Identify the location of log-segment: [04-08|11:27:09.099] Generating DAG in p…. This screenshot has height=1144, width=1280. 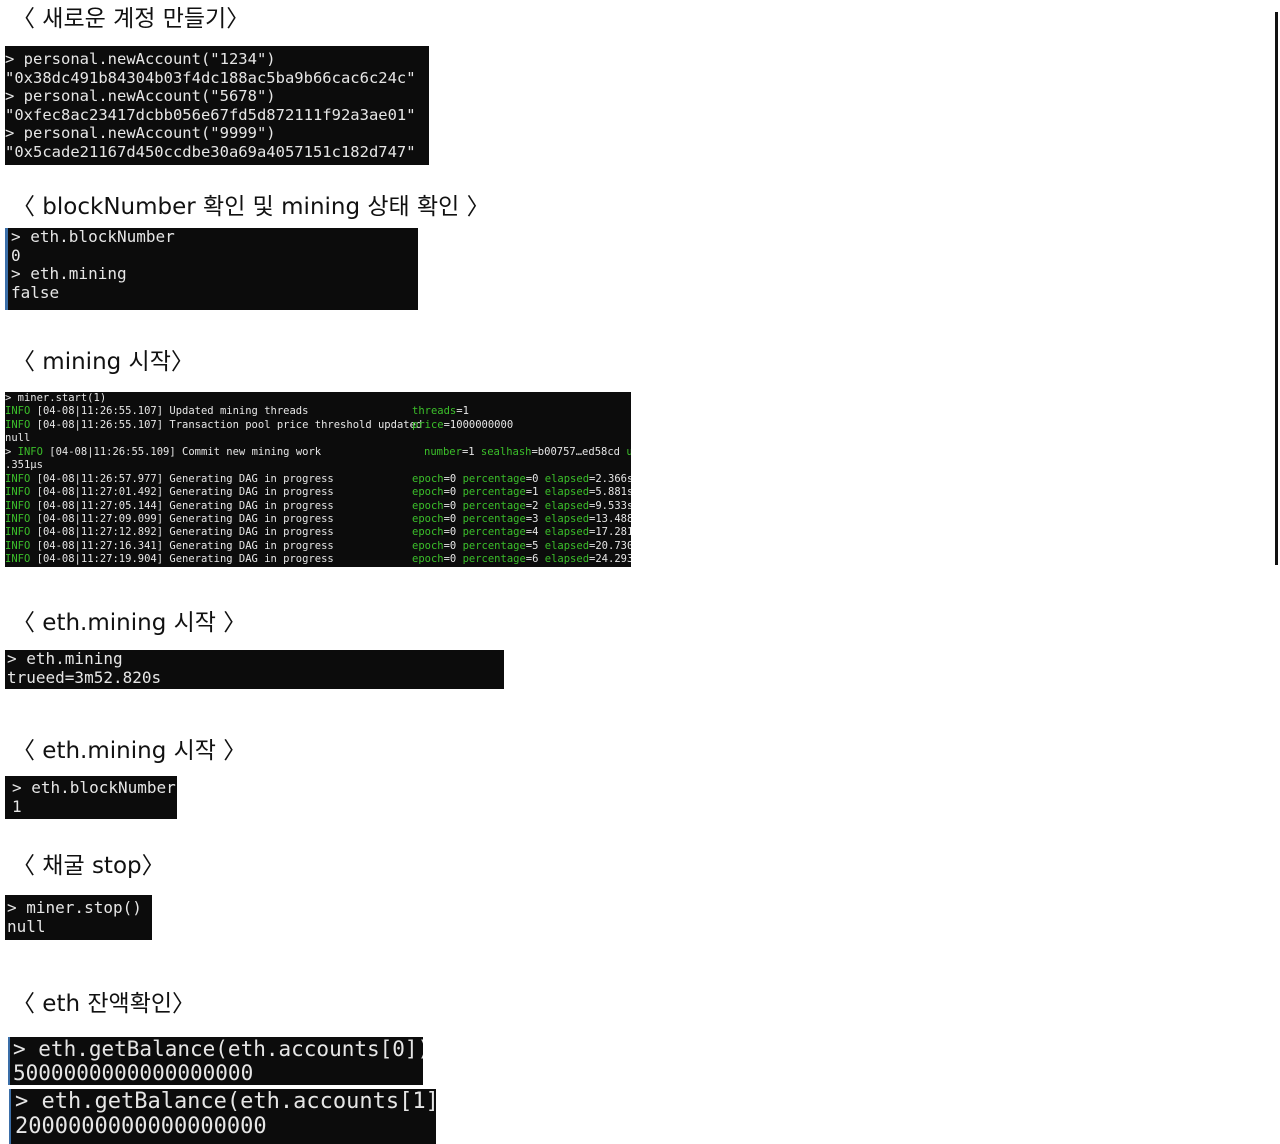
(182, 518).